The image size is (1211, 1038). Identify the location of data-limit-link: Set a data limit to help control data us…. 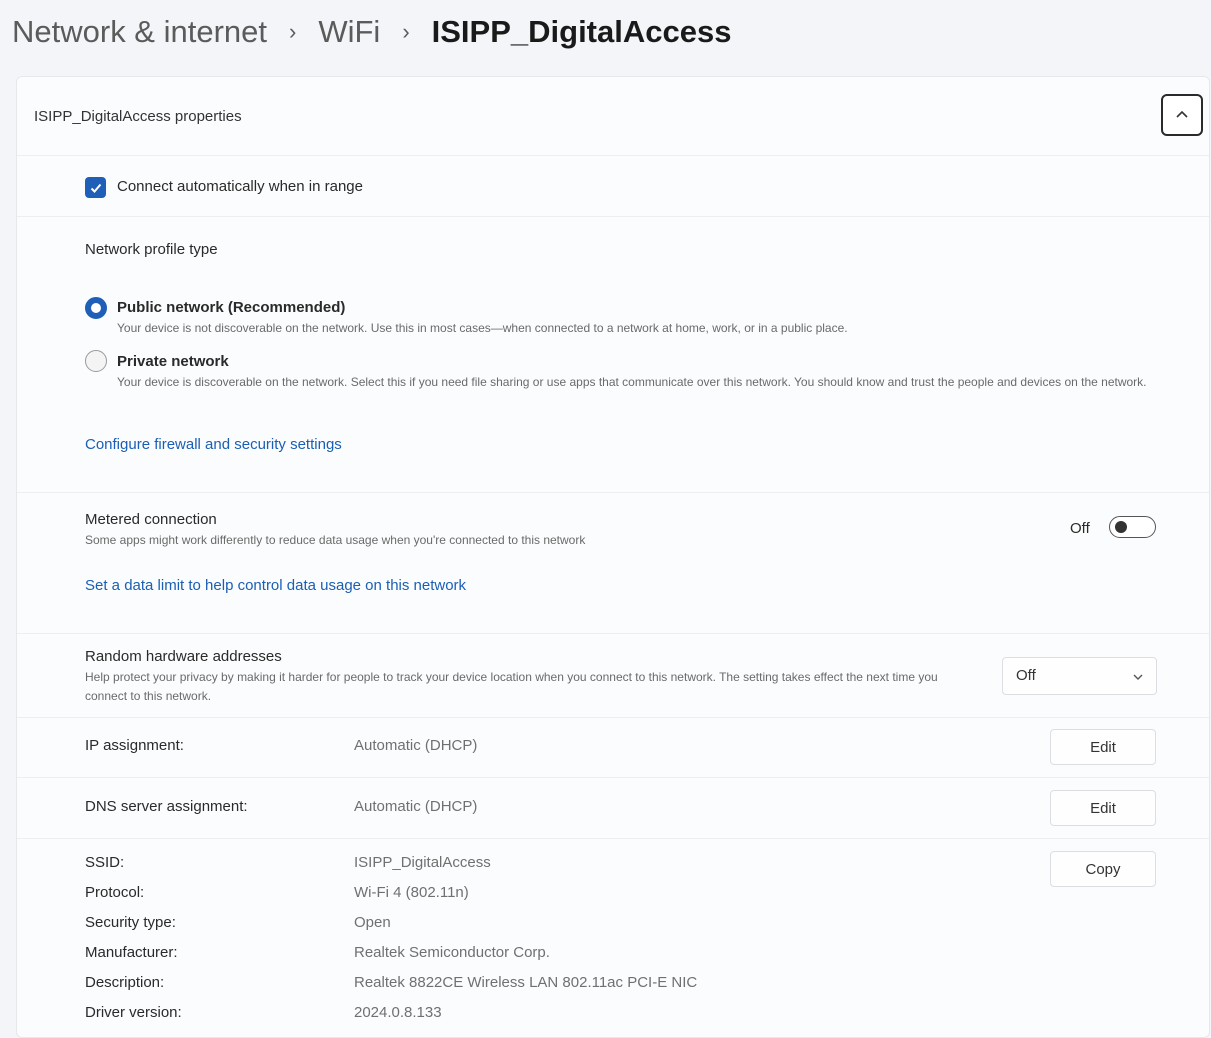
(275, 585).